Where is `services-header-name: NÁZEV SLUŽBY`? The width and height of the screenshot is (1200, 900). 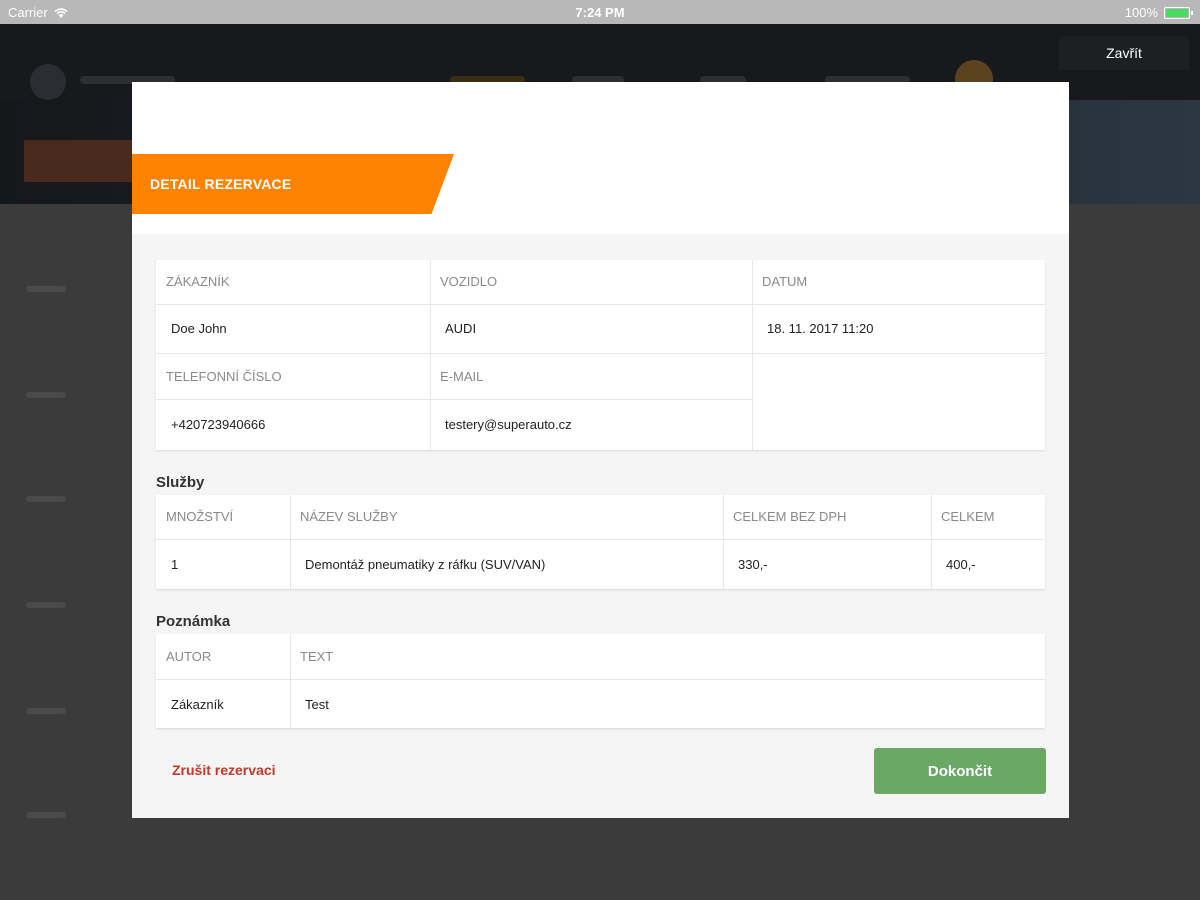
services-header-name: NÁZEV SLUŽBY is located at coordinates (349, 516).